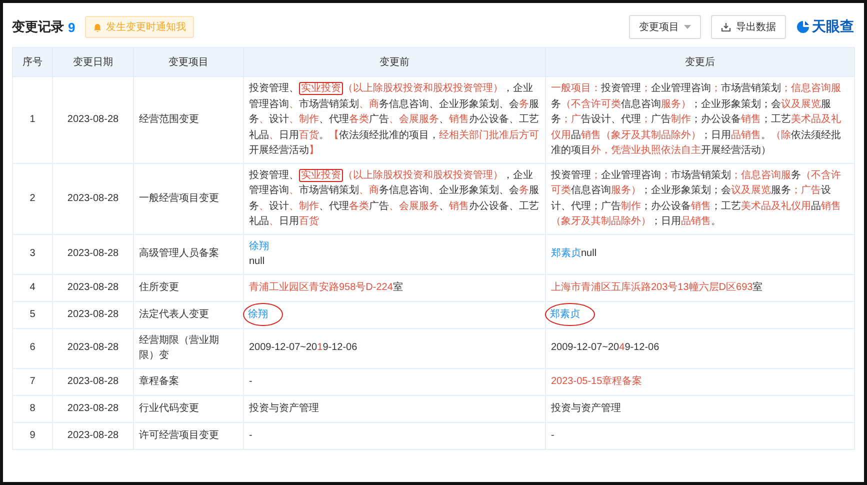  I want to click on logo-icon, so click(803, 27).